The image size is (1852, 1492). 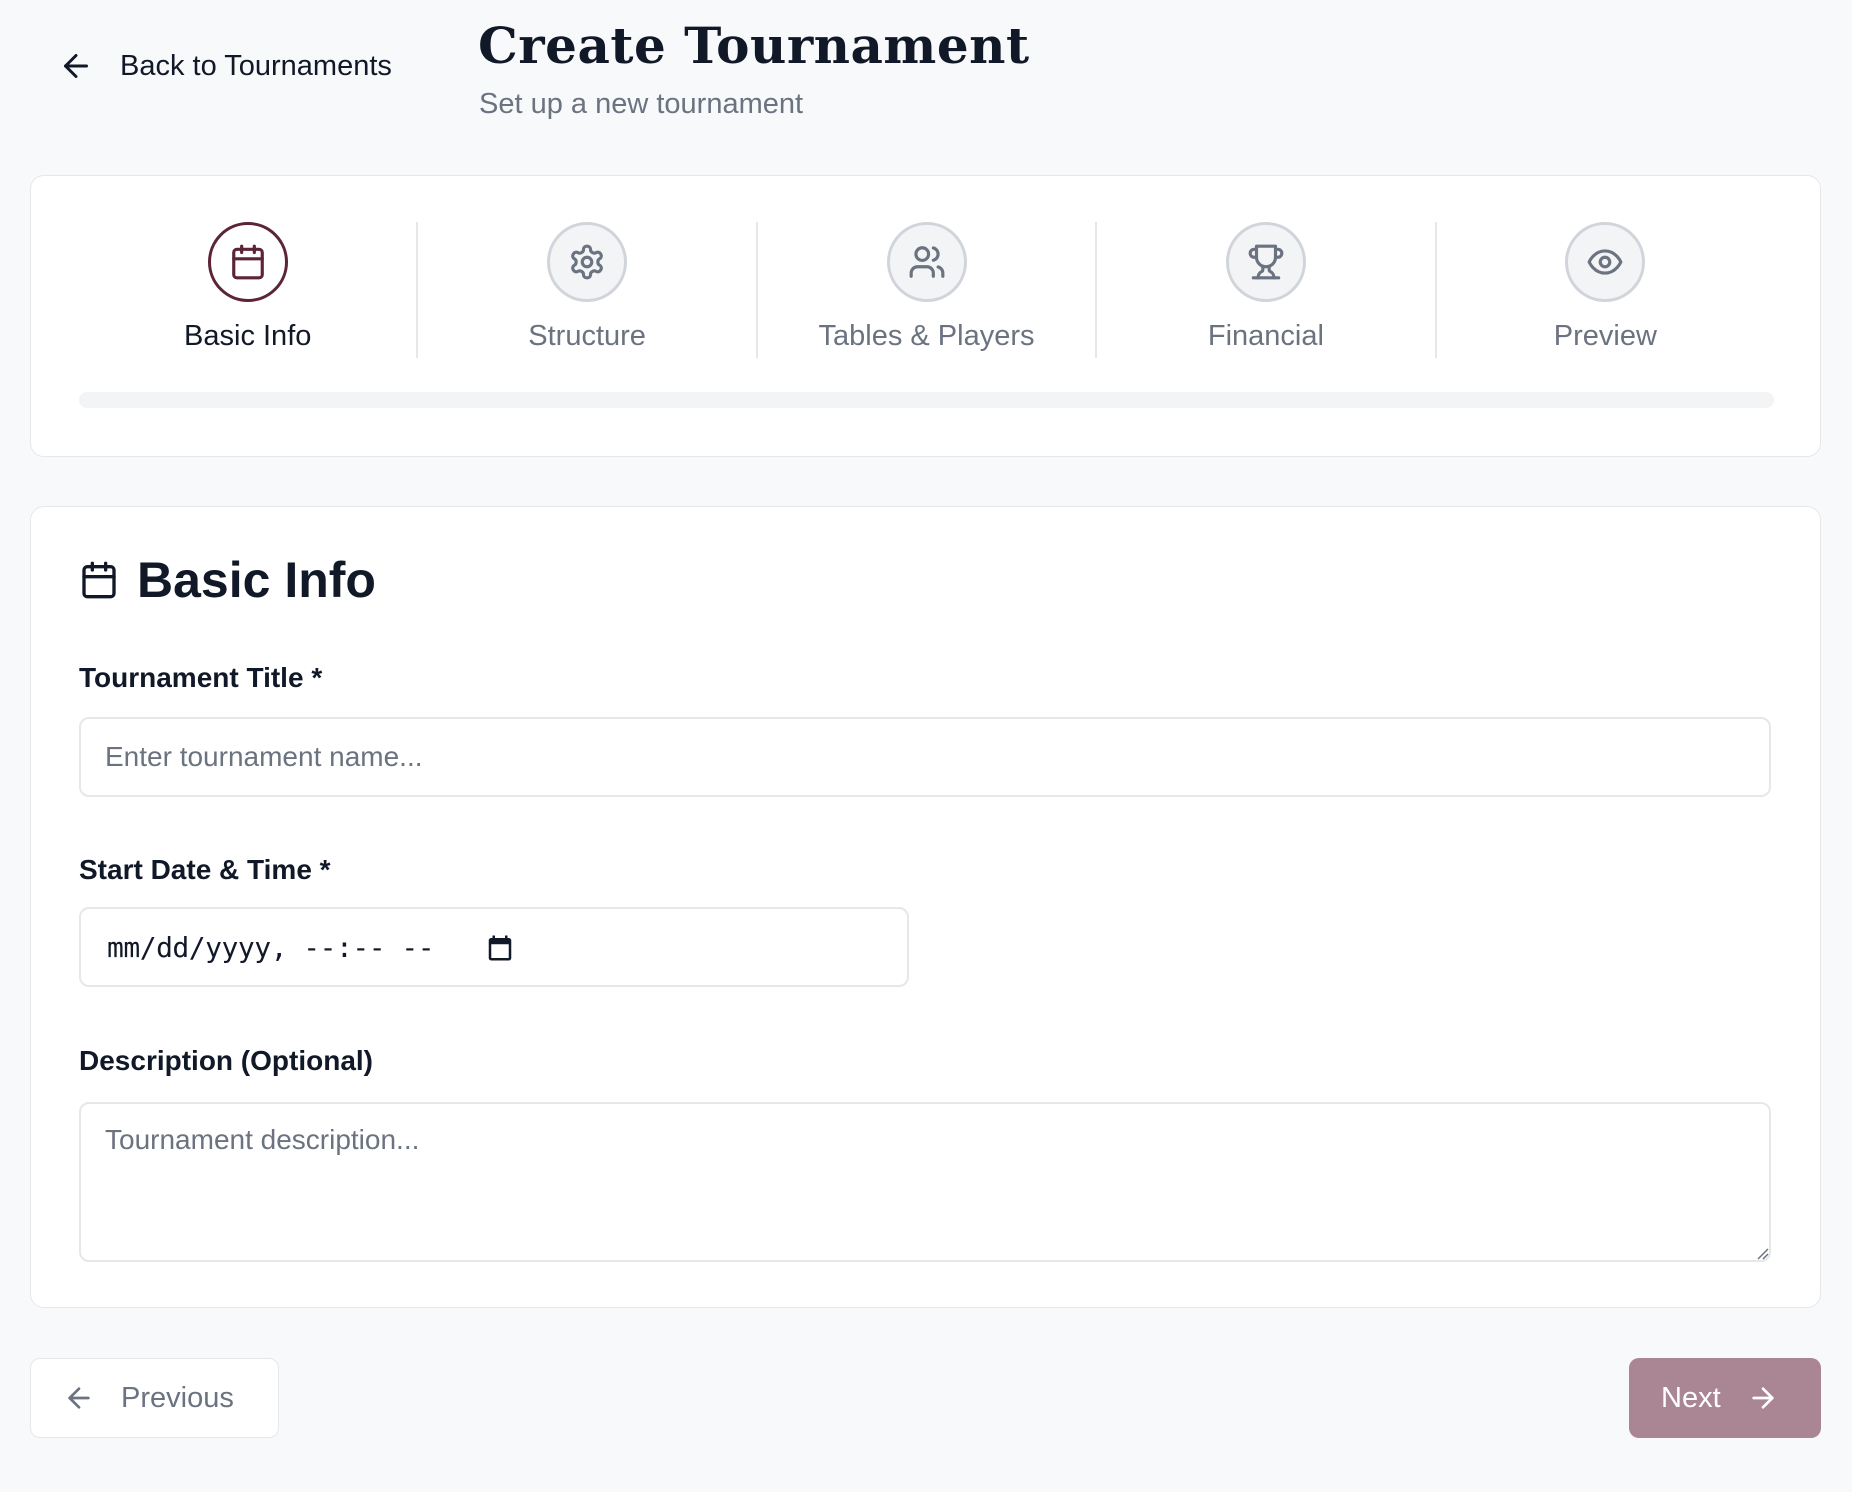 What do you see at coordinates (926, 400) in the screenshot?
I see `progress-bar` at bounding box center [926, 400].